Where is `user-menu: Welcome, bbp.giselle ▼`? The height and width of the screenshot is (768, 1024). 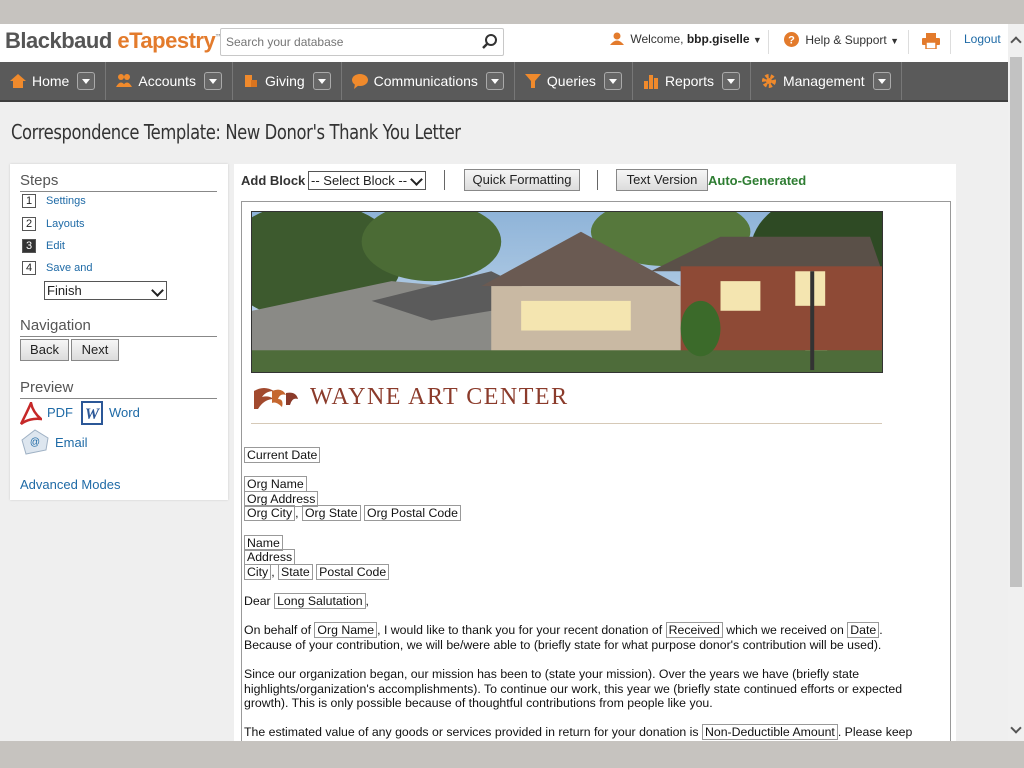 user-menu: Welcome, bbp.giselle ▼ is located at coordinates (686, 39).